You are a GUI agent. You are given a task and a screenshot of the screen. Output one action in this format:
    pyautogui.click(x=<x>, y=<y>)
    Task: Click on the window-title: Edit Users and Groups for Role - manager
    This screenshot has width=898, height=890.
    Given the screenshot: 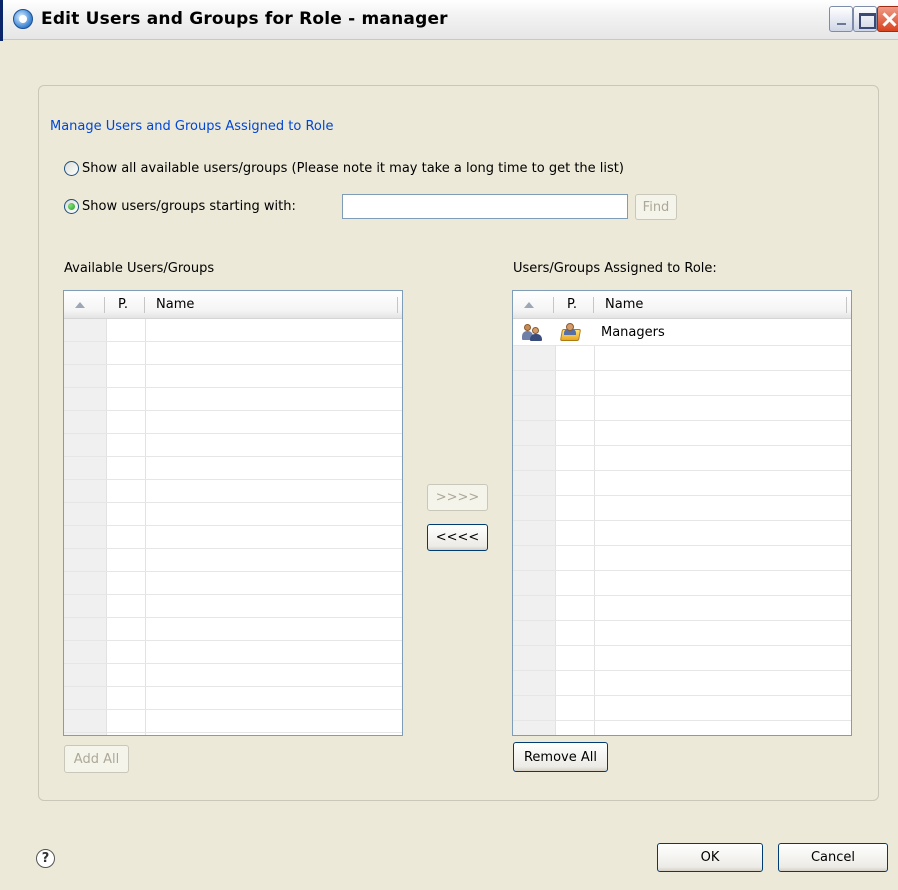 What is the action you would take?
    pyautogui.click(x=244, y=19)
    